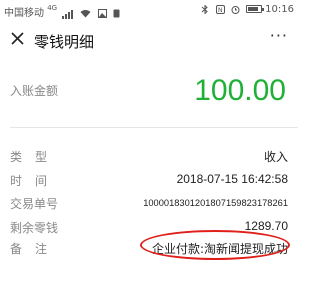 The width and height of the screenshot is (320, 284). I want to click on detail-label: 类型, so click(35, 157).